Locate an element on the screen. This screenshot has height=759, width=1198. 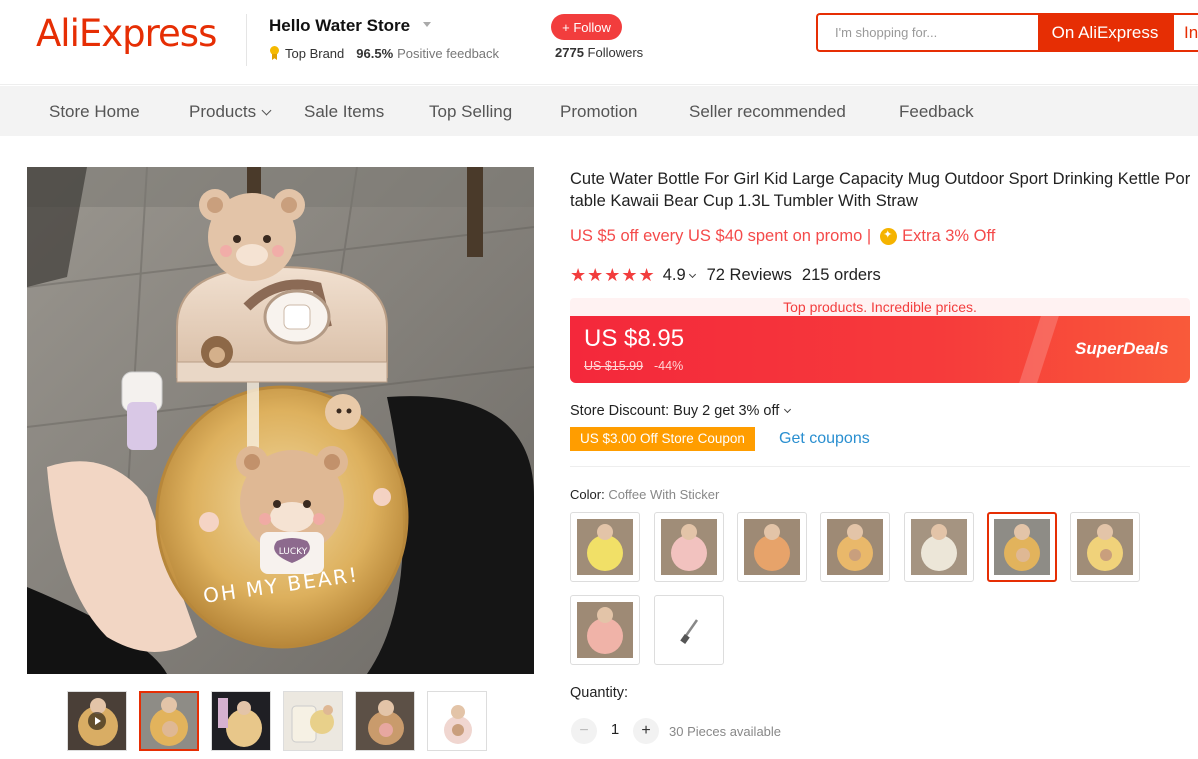
nav-label: Seller recommended is located at coordinates (767, 111).